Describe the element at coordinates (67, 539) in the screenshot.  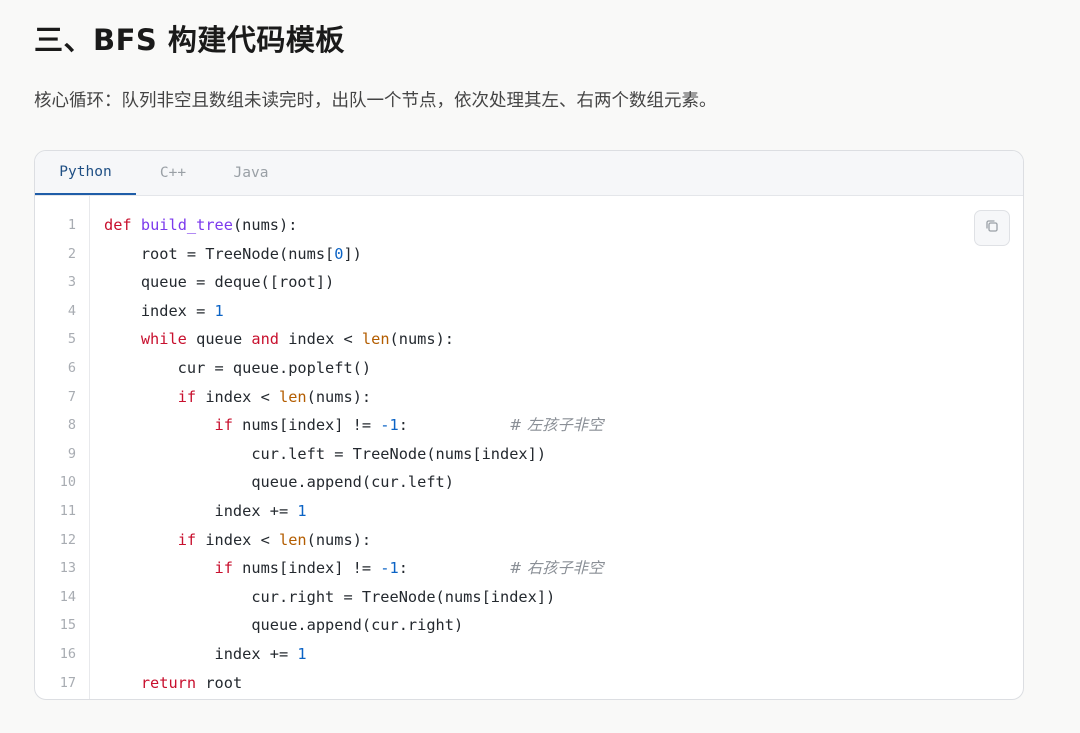
I see `line-number: 12` at that location.